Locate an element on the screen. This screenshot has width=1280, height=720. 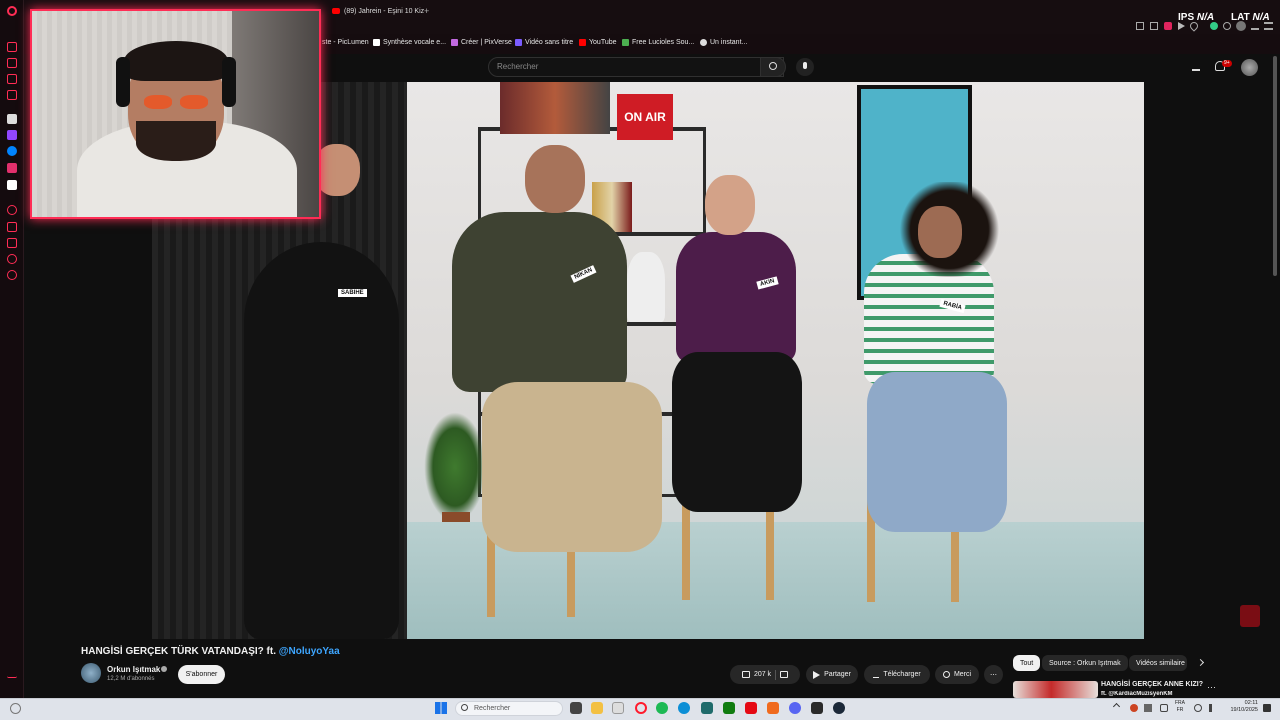
new-tab-button: + is located at coordinates (426, 11).